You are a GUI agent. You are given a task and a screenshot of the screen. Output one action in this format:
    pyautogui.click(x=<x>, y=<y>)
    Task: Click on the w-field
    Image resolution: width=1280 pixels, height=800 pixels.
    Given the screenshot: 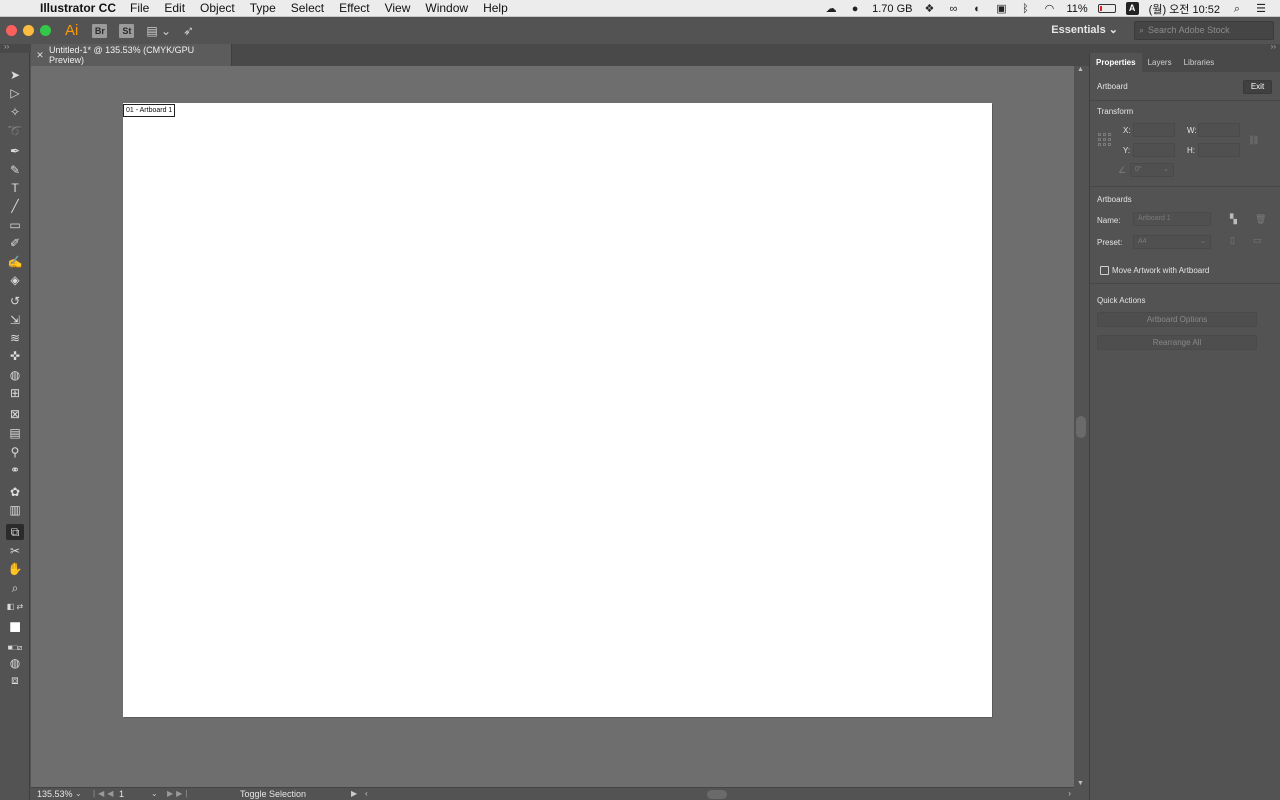 What is the action you would take?
    pyautogui.click(x=1219, y=130)
    